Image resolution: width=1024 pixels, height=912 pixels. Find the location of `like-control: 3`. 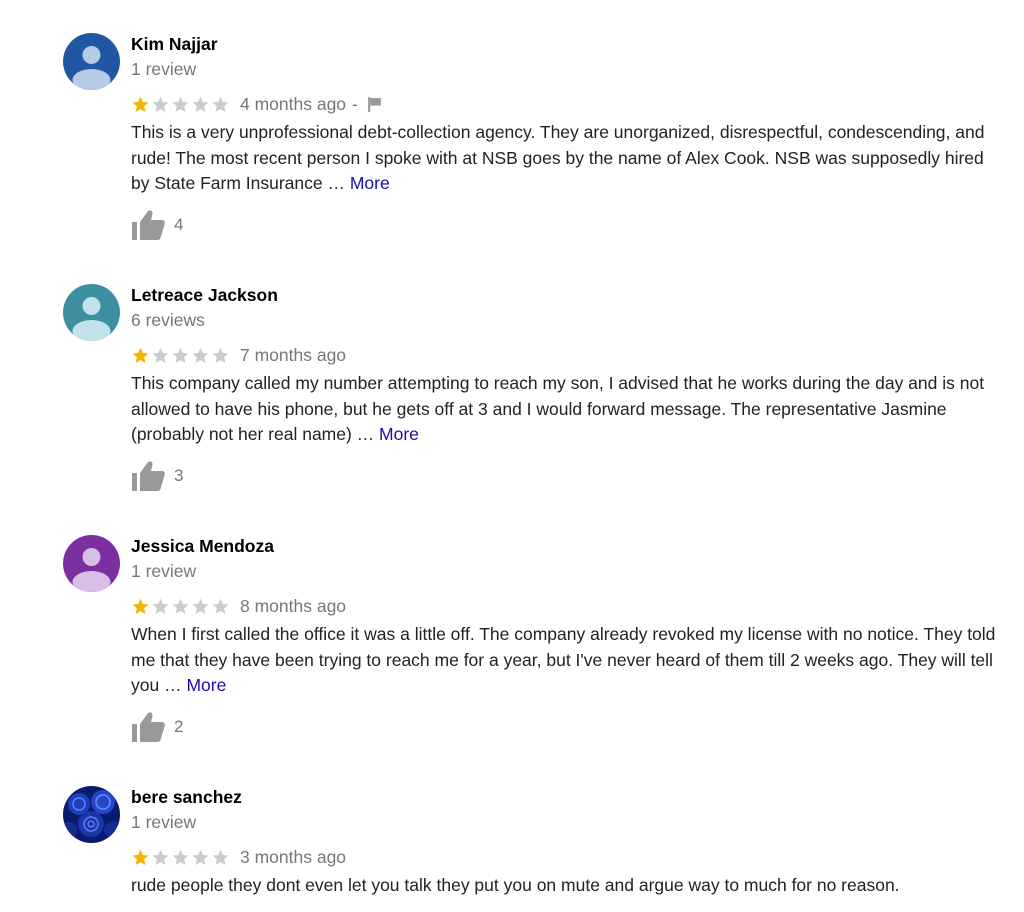

like-control: 3 is located at coordinates (157, 476).